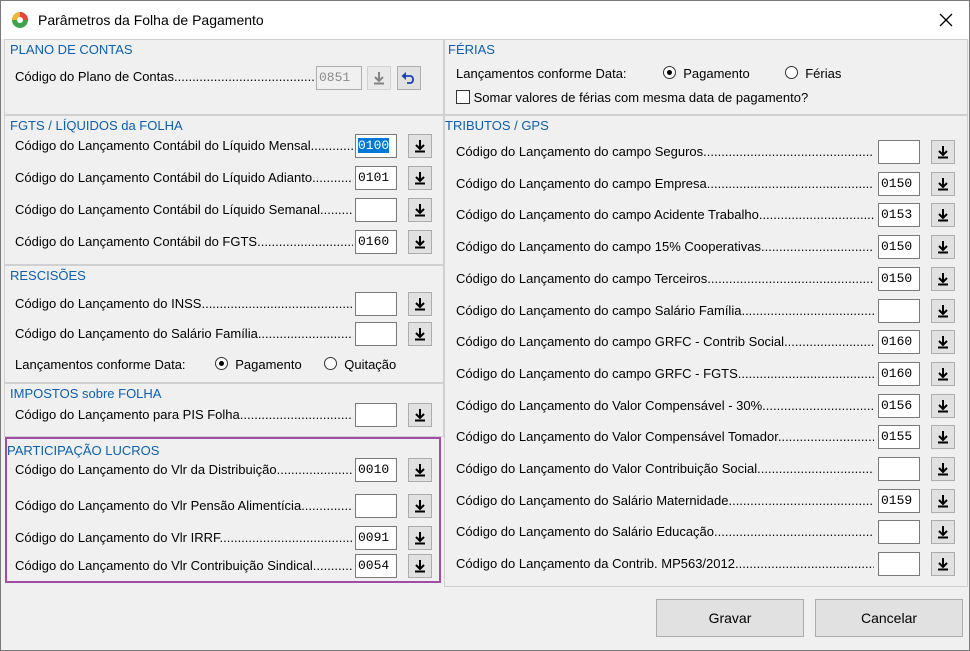 The height and width of the screenshot is (651, 970). What do you see at coordinates (485, 20) in the screenshot?
I see `title-bar: Parâmetros da Folha de Pagamento` at bounding box center [485, 20].